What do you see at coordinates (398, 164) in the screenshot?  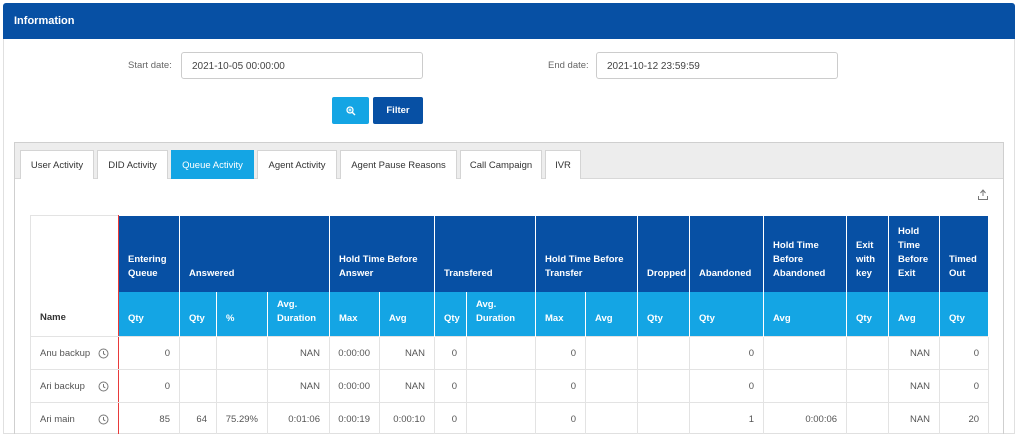 I see `tab-agent-pause-reasons: Agent Pause Reasons` at bounding box center [398, 164].